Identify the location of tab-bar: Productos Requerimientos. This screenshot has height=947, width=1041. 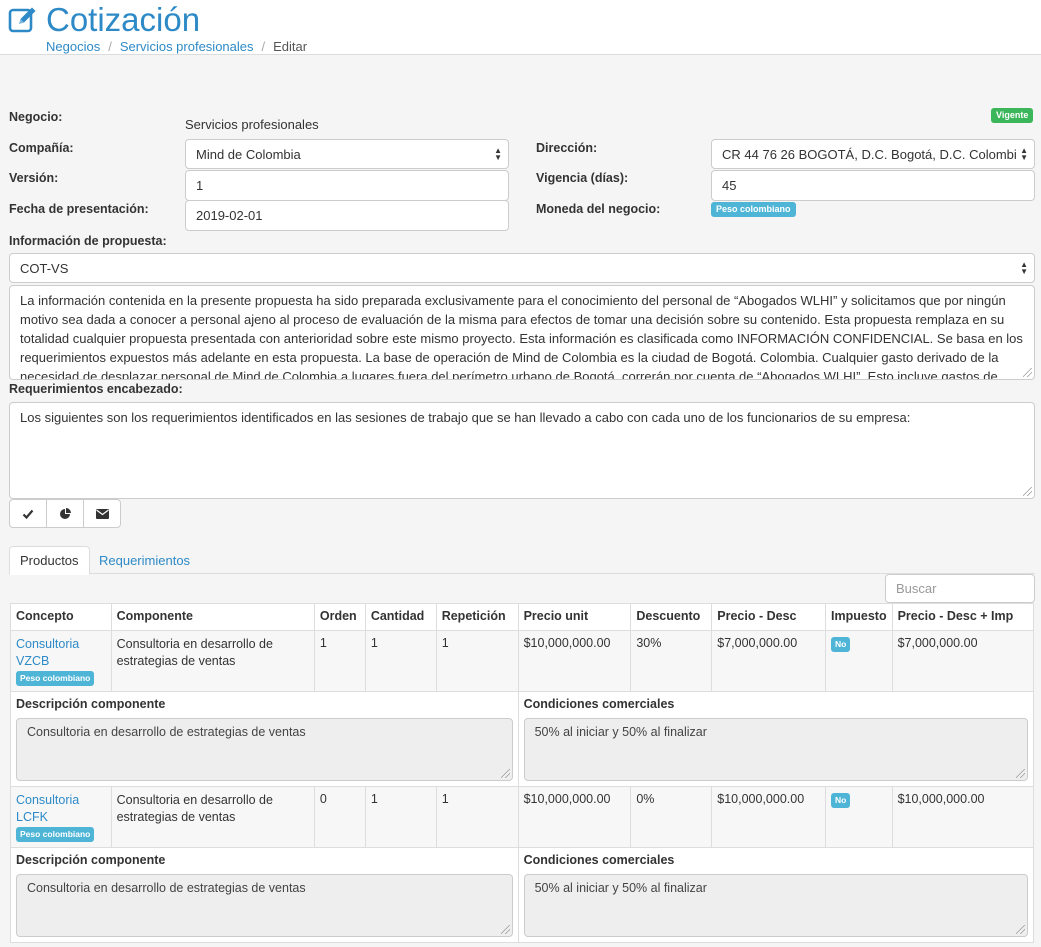
(522, 560).